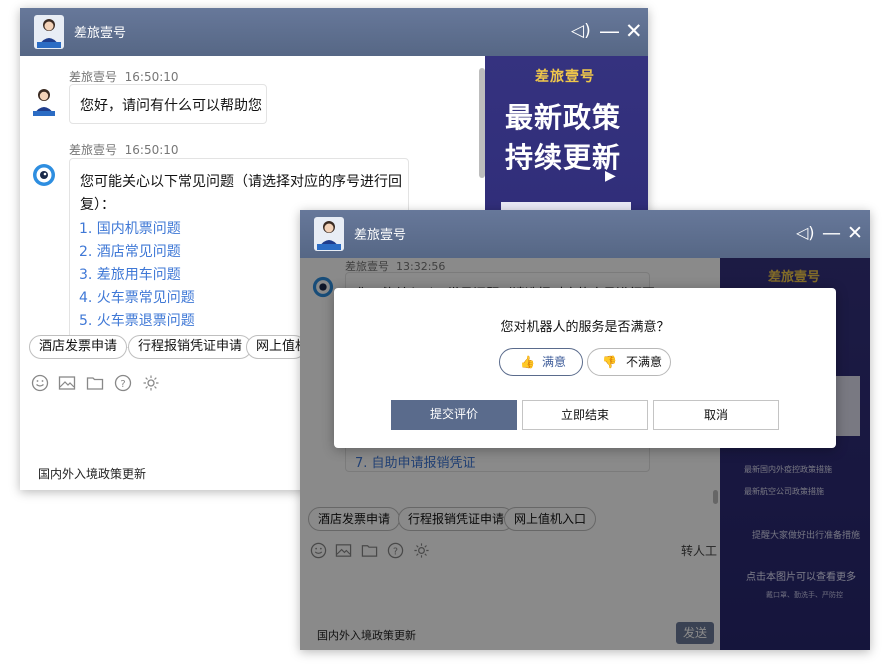  What do you see at coordinates (565, 77) in the screenshot?
I see `banner-brand: 差旅壹号` at bounding box center [565, 77].